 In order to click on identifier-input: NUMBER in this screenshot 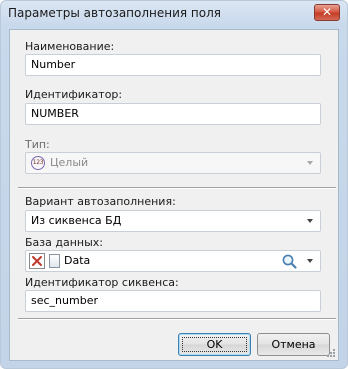, I will do `click(173, 114)`.